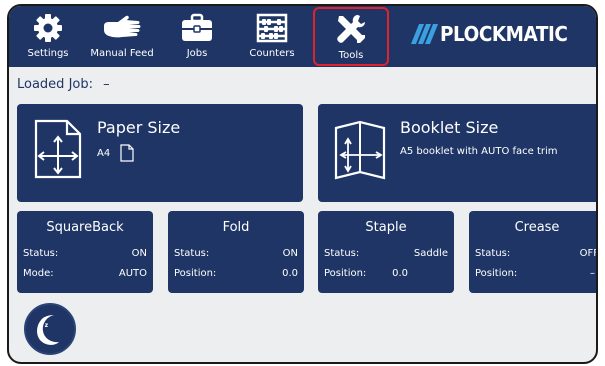 This screenshot has height=366, width=605. I want to click on staple-title: Staple, so click(386, 227).